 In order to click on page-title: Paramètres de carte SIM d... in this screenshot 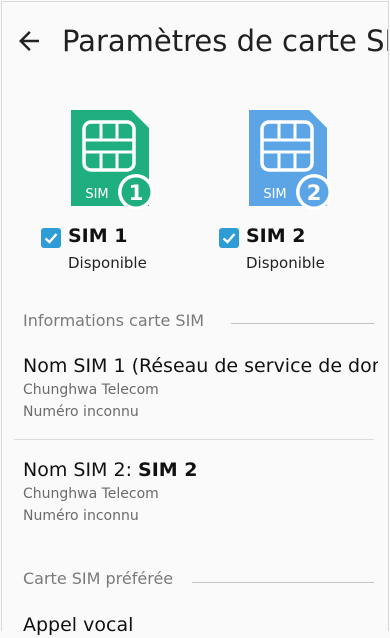, I will do `click(225, 41)`.